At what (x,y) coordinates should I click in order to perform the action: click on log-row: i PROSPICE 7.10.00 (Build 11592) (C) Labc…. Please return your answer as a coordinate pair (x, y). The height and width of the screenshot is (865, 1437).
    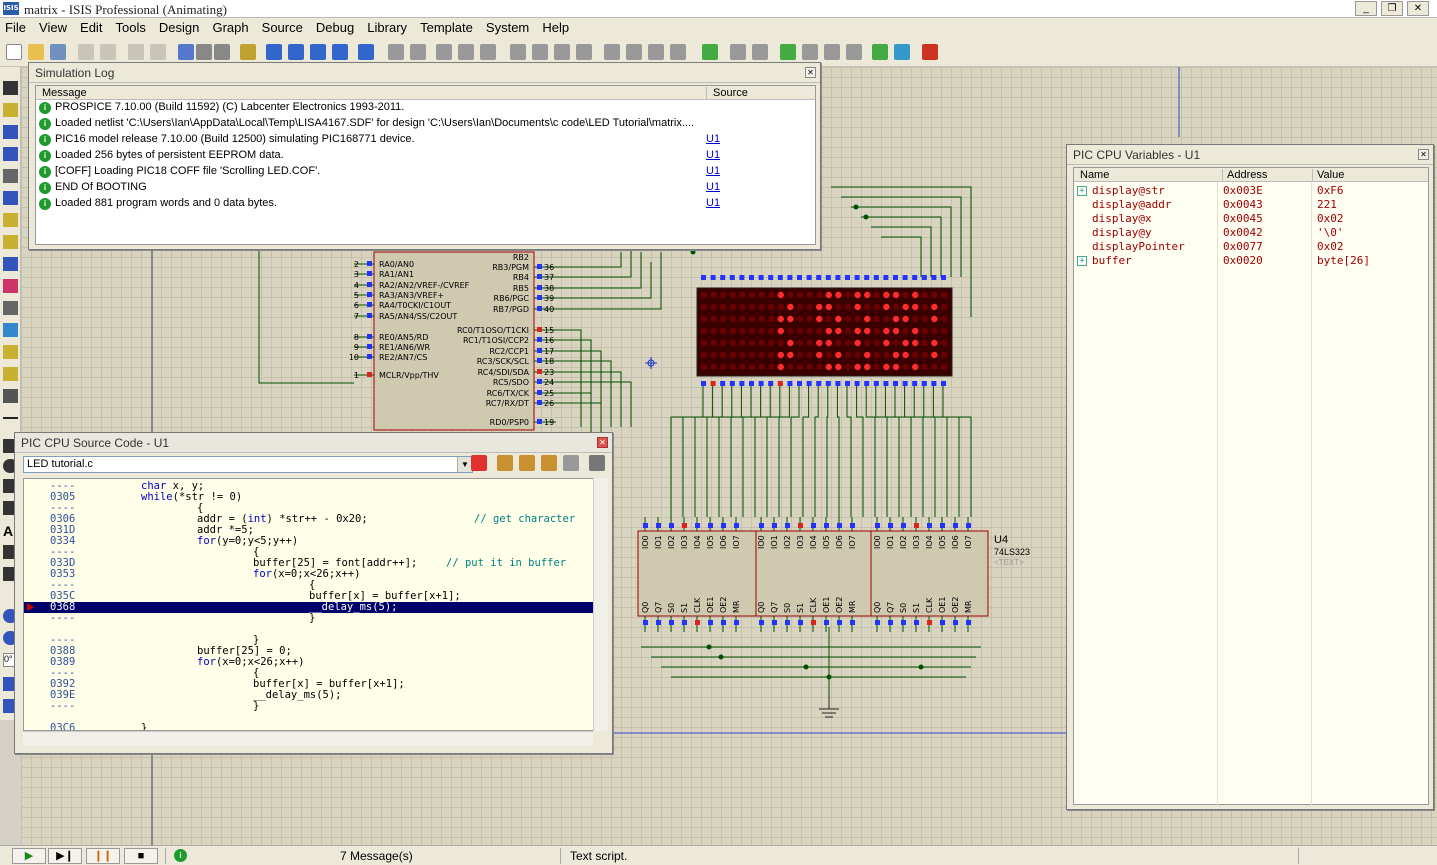
    Looking at the image, I should click on (425, 108).